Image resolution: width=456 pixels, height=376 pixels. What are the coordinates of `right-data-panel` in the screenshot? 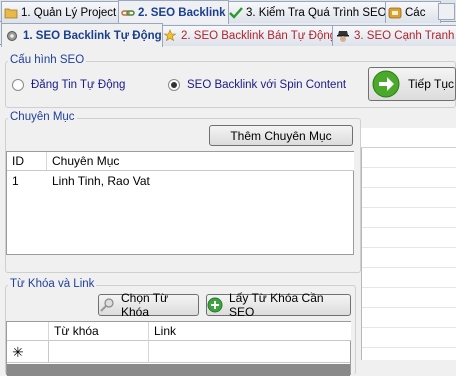 It's located at (408, 244).